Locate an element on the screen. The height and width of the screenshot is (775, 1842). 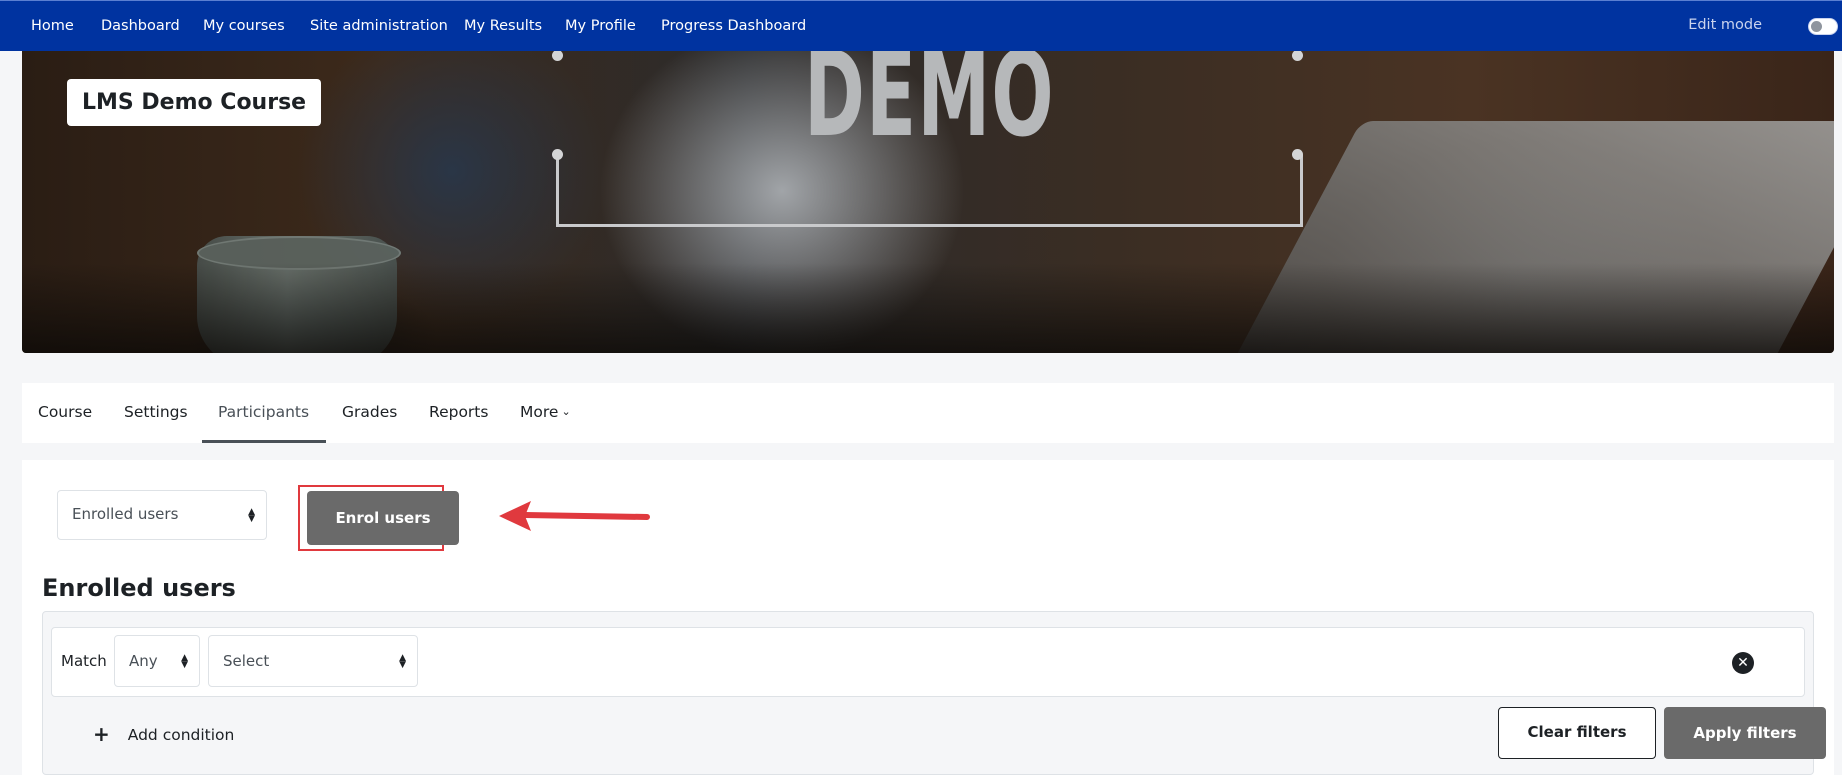
section-heading-enrolled-users: Enrolled users is located at coordinates (139, 588).